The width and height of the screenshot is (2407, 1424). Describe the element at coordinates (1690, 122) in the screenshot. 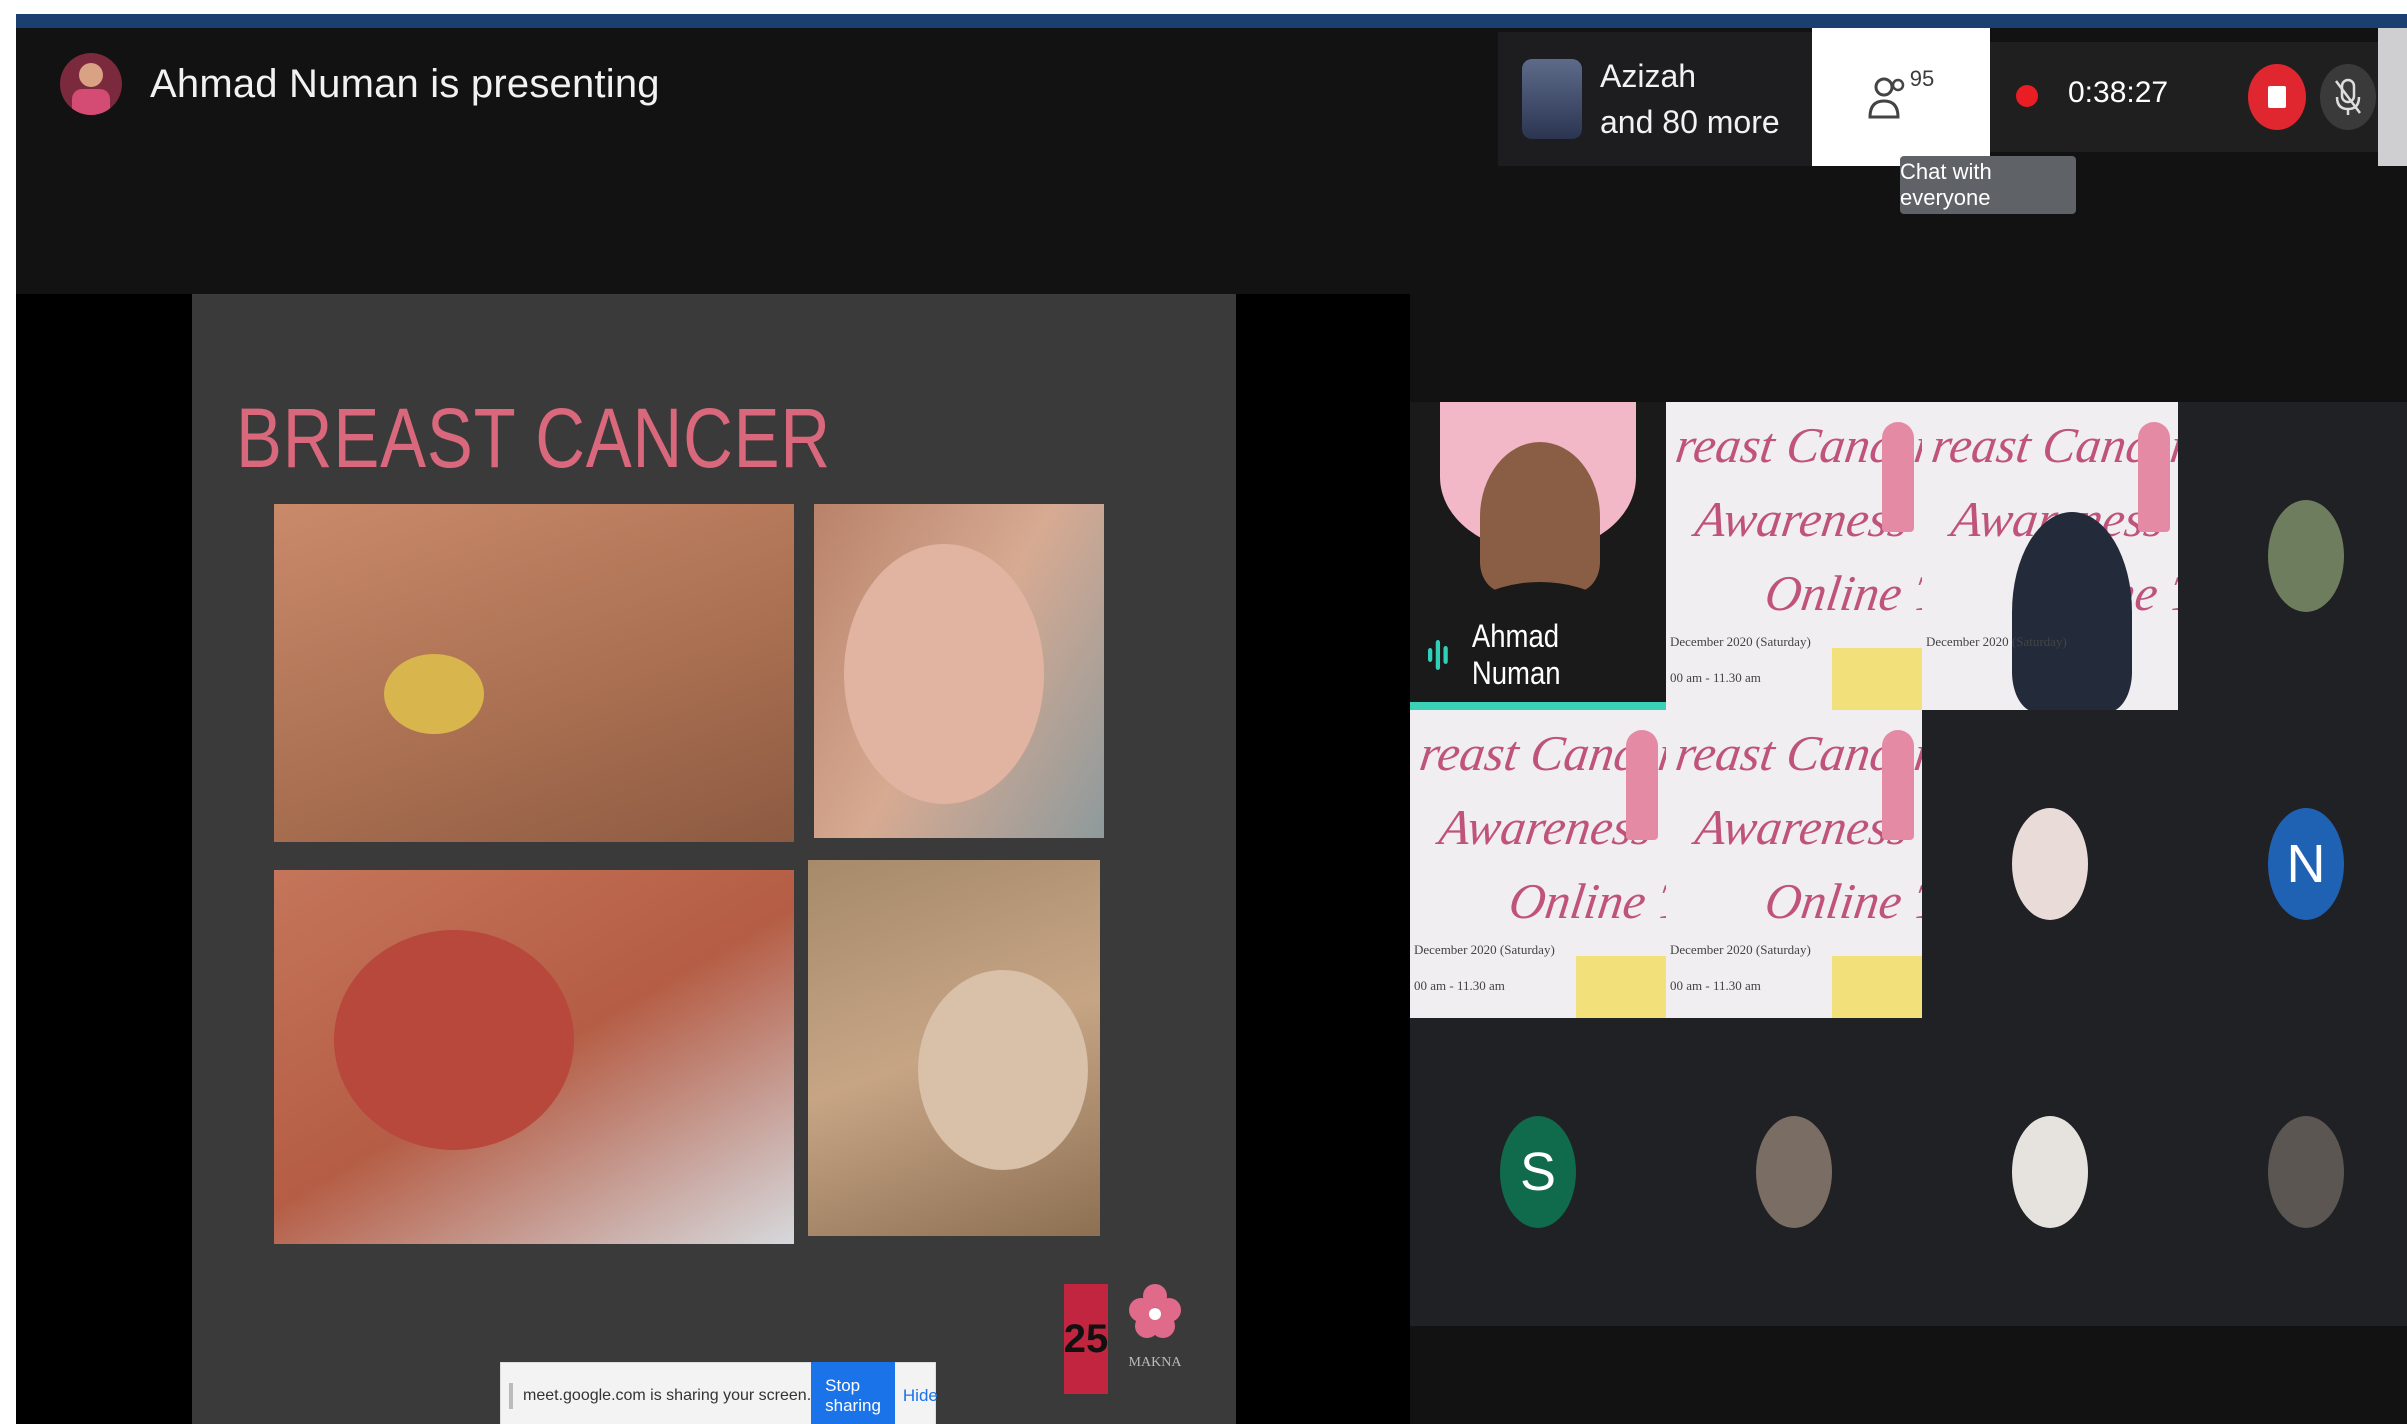

I see `participant-more: and 80 more` at that location.